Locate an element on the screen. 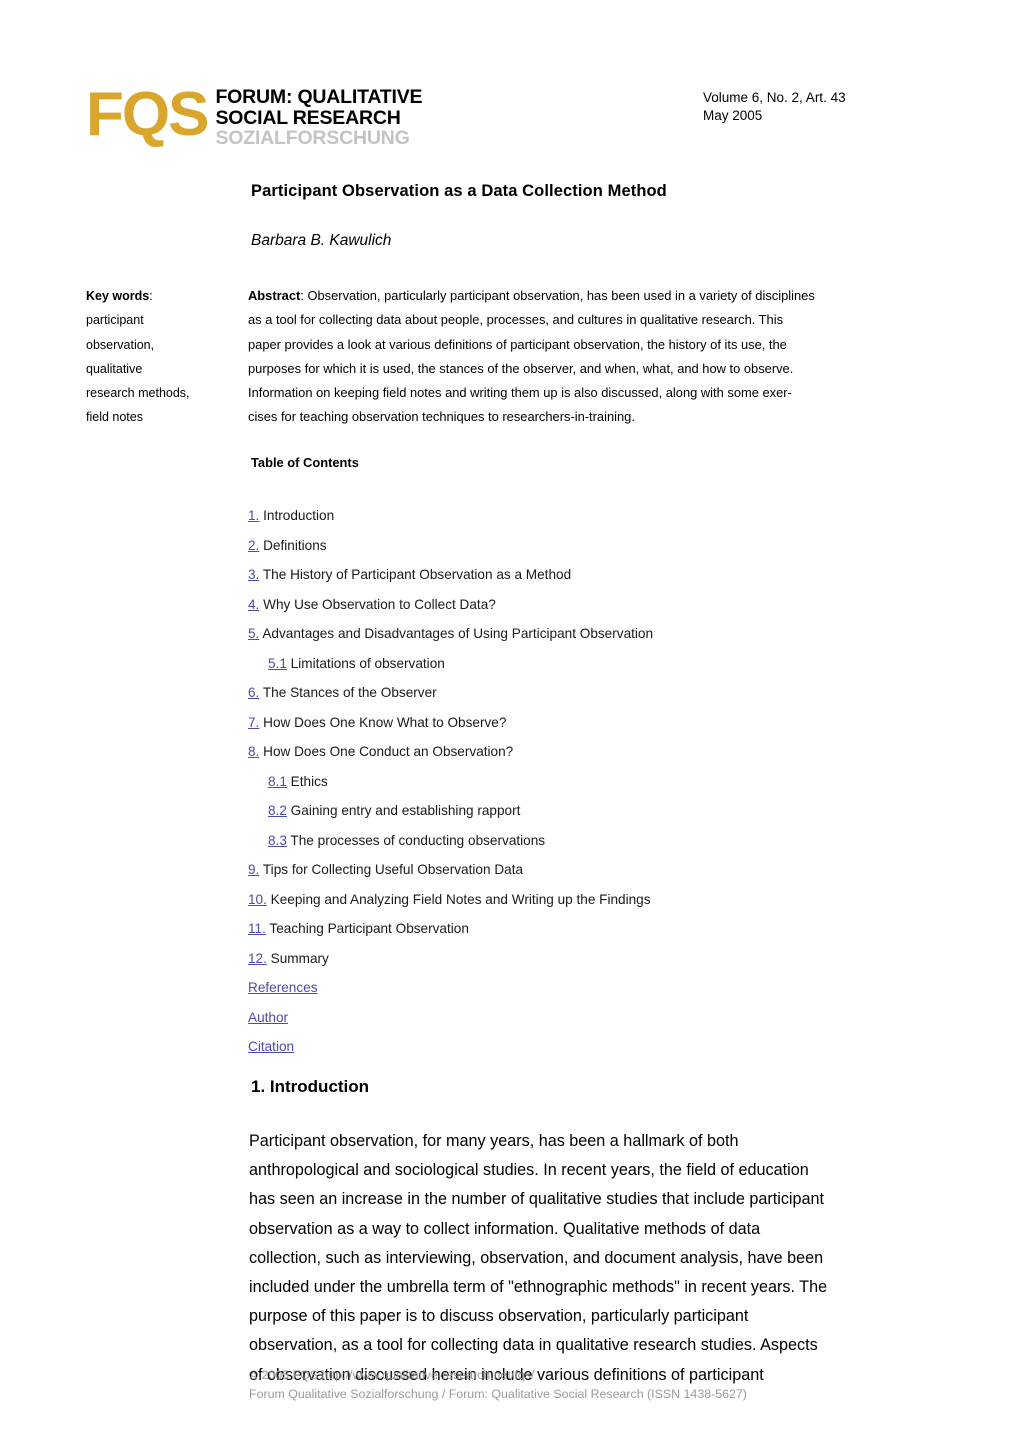 Image resolution: width=1020 pixels, height=1443 pixels. toc-item-references: References is located at coordinates (593, 988).